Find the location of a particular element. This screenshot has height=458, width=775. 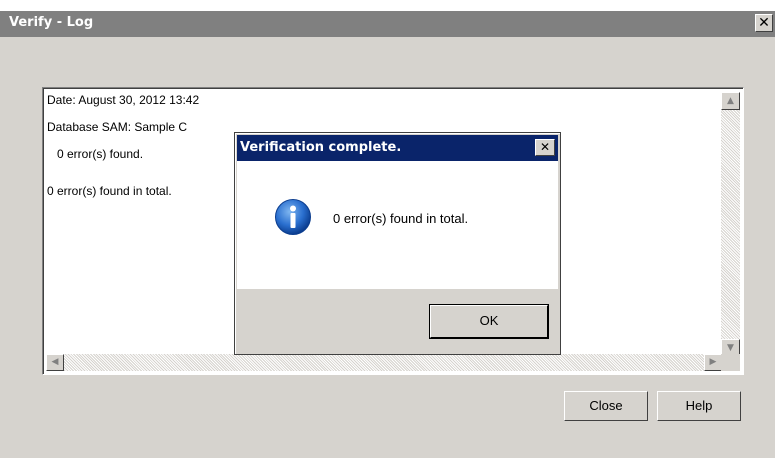

log-line-total: 0 error(s) found in total. is located at coordinates (109, 191).